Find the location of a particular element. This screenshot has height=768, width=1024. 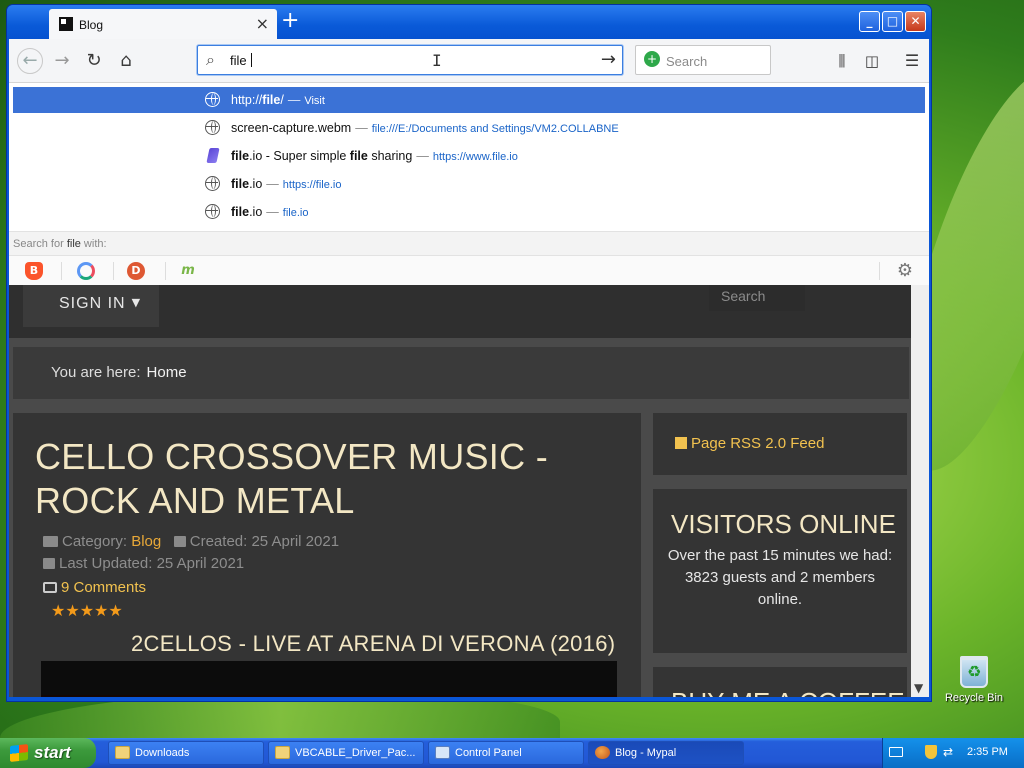

forward-button: → is located at coordinates (62, 61).